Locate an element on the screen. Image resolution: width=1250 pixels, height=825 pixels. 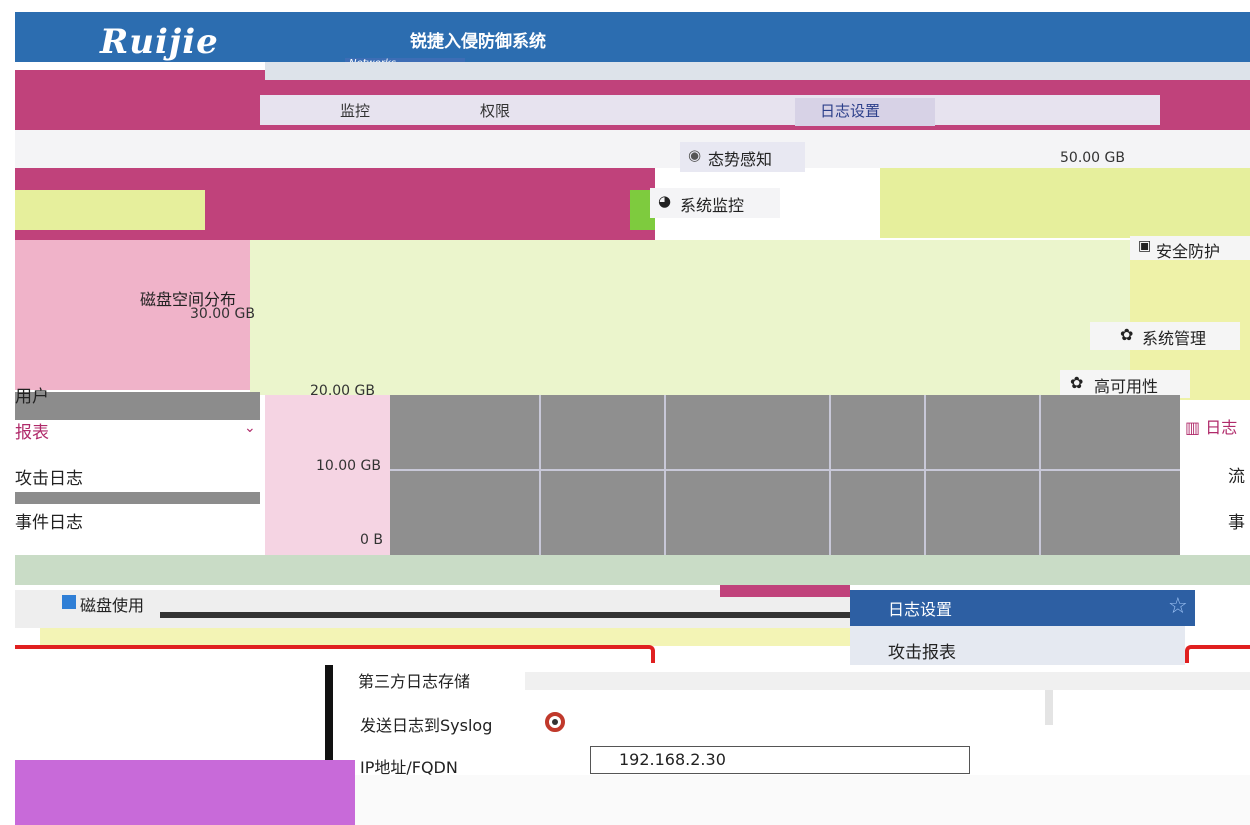
chart-plot-area is located at coordinates (785, 475).